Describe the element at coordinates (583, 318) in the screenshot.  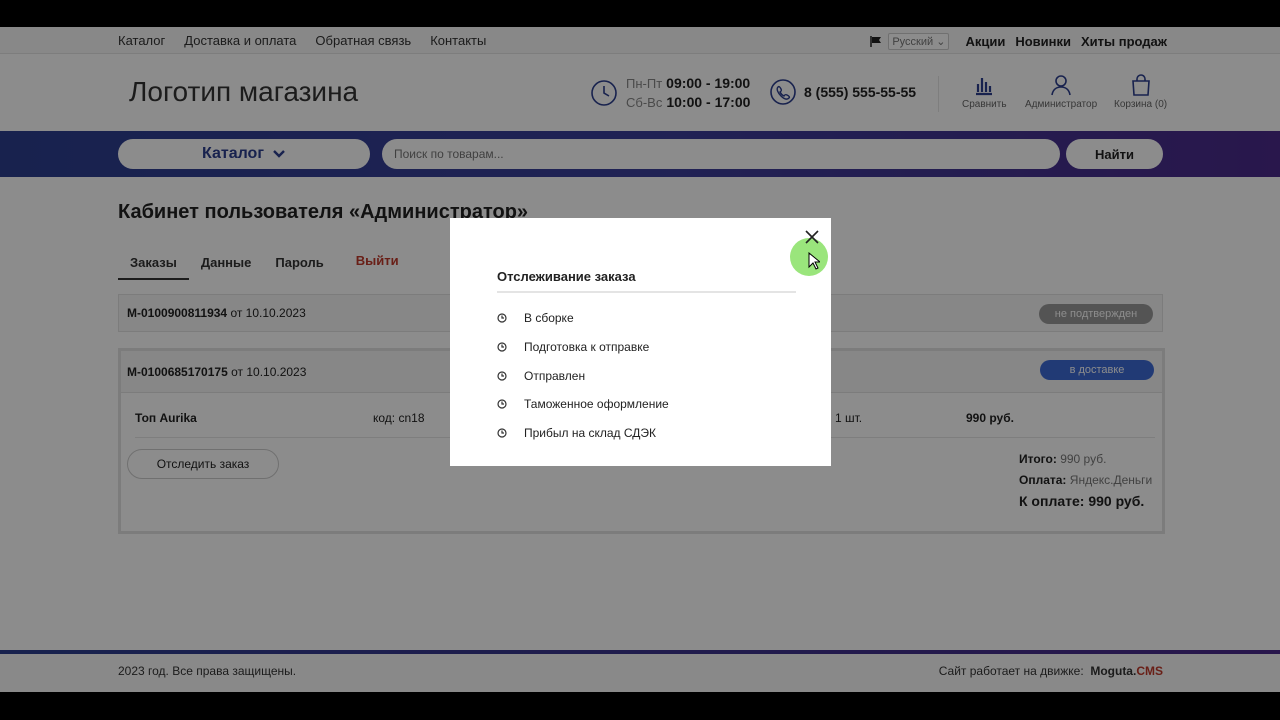
I see `tracking-step: В сборке` at that location.